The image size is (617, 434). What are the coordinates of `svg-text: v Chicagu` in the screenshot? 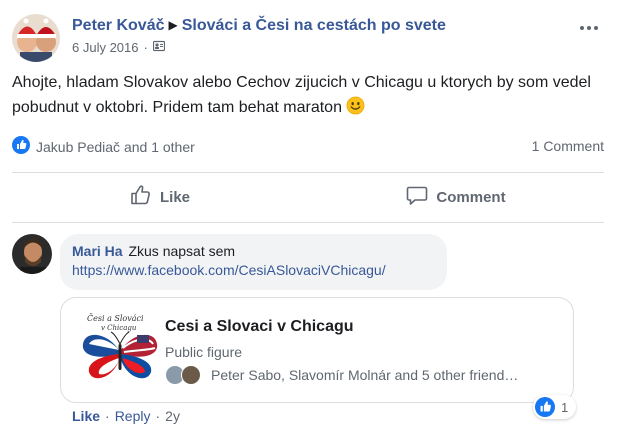 It's located at (119, 328).